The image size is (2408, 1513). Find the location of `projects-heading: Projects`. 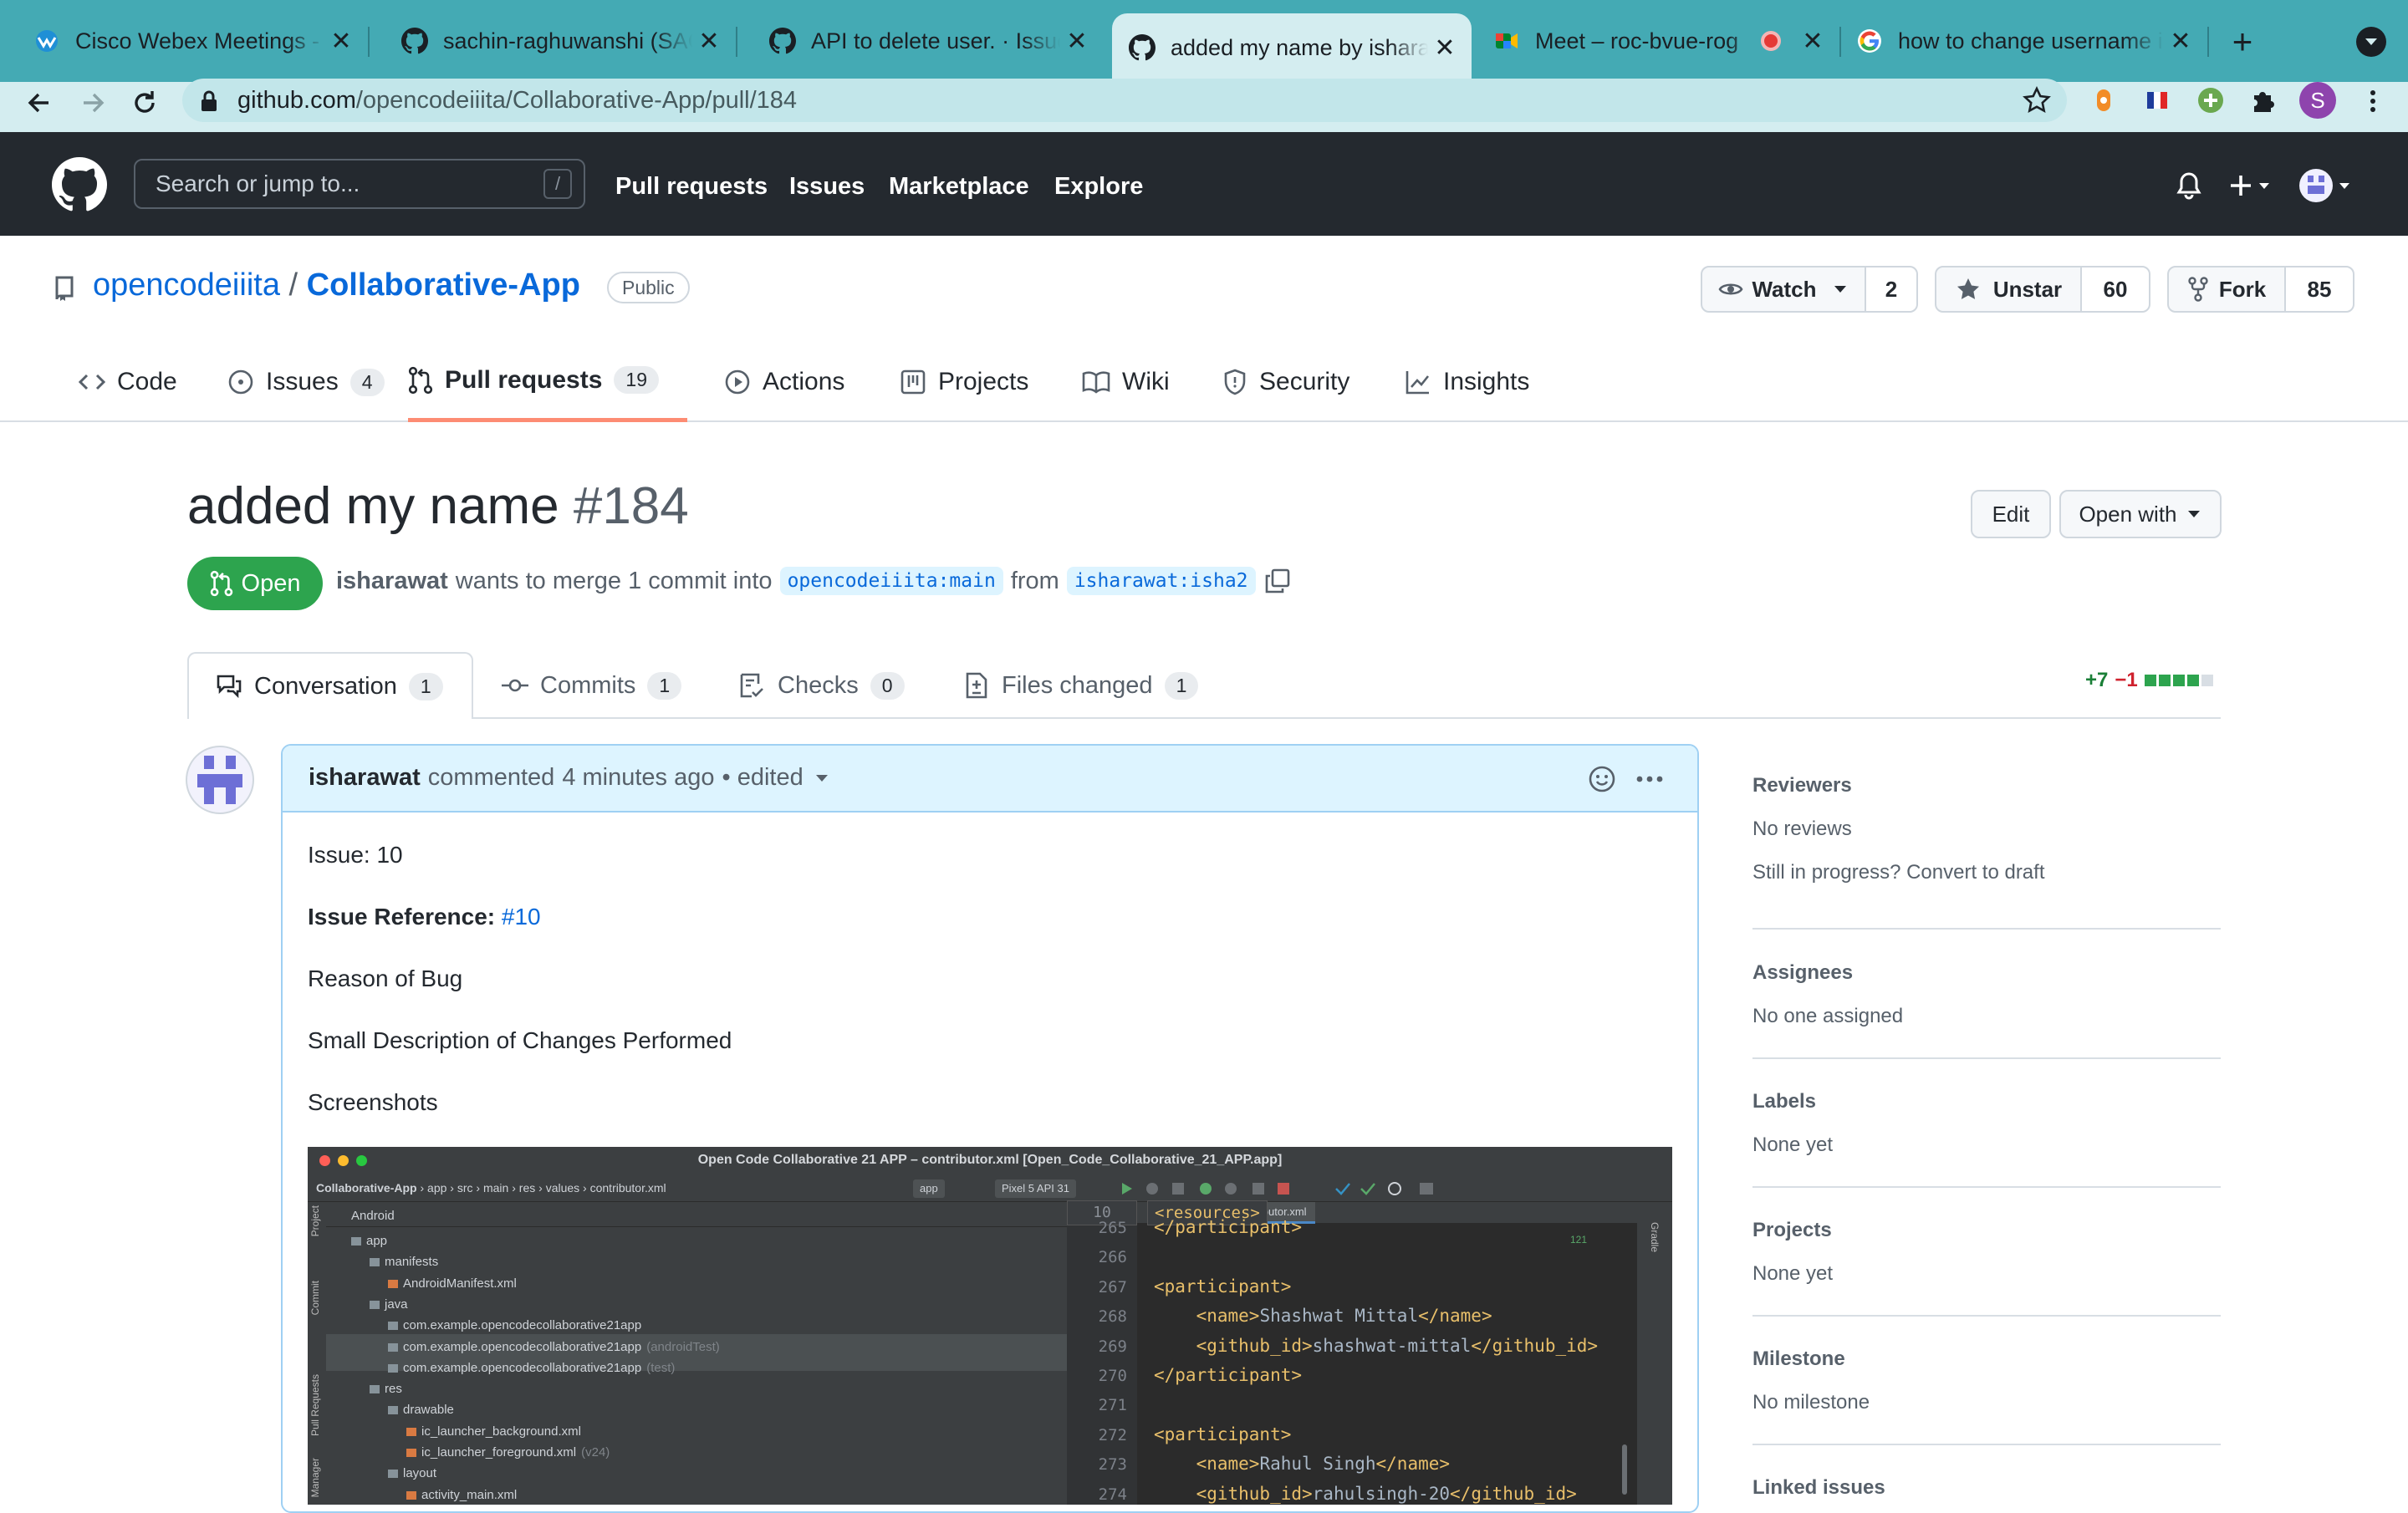

projects-heading: Projects is located at coordinates (1792, 1230).